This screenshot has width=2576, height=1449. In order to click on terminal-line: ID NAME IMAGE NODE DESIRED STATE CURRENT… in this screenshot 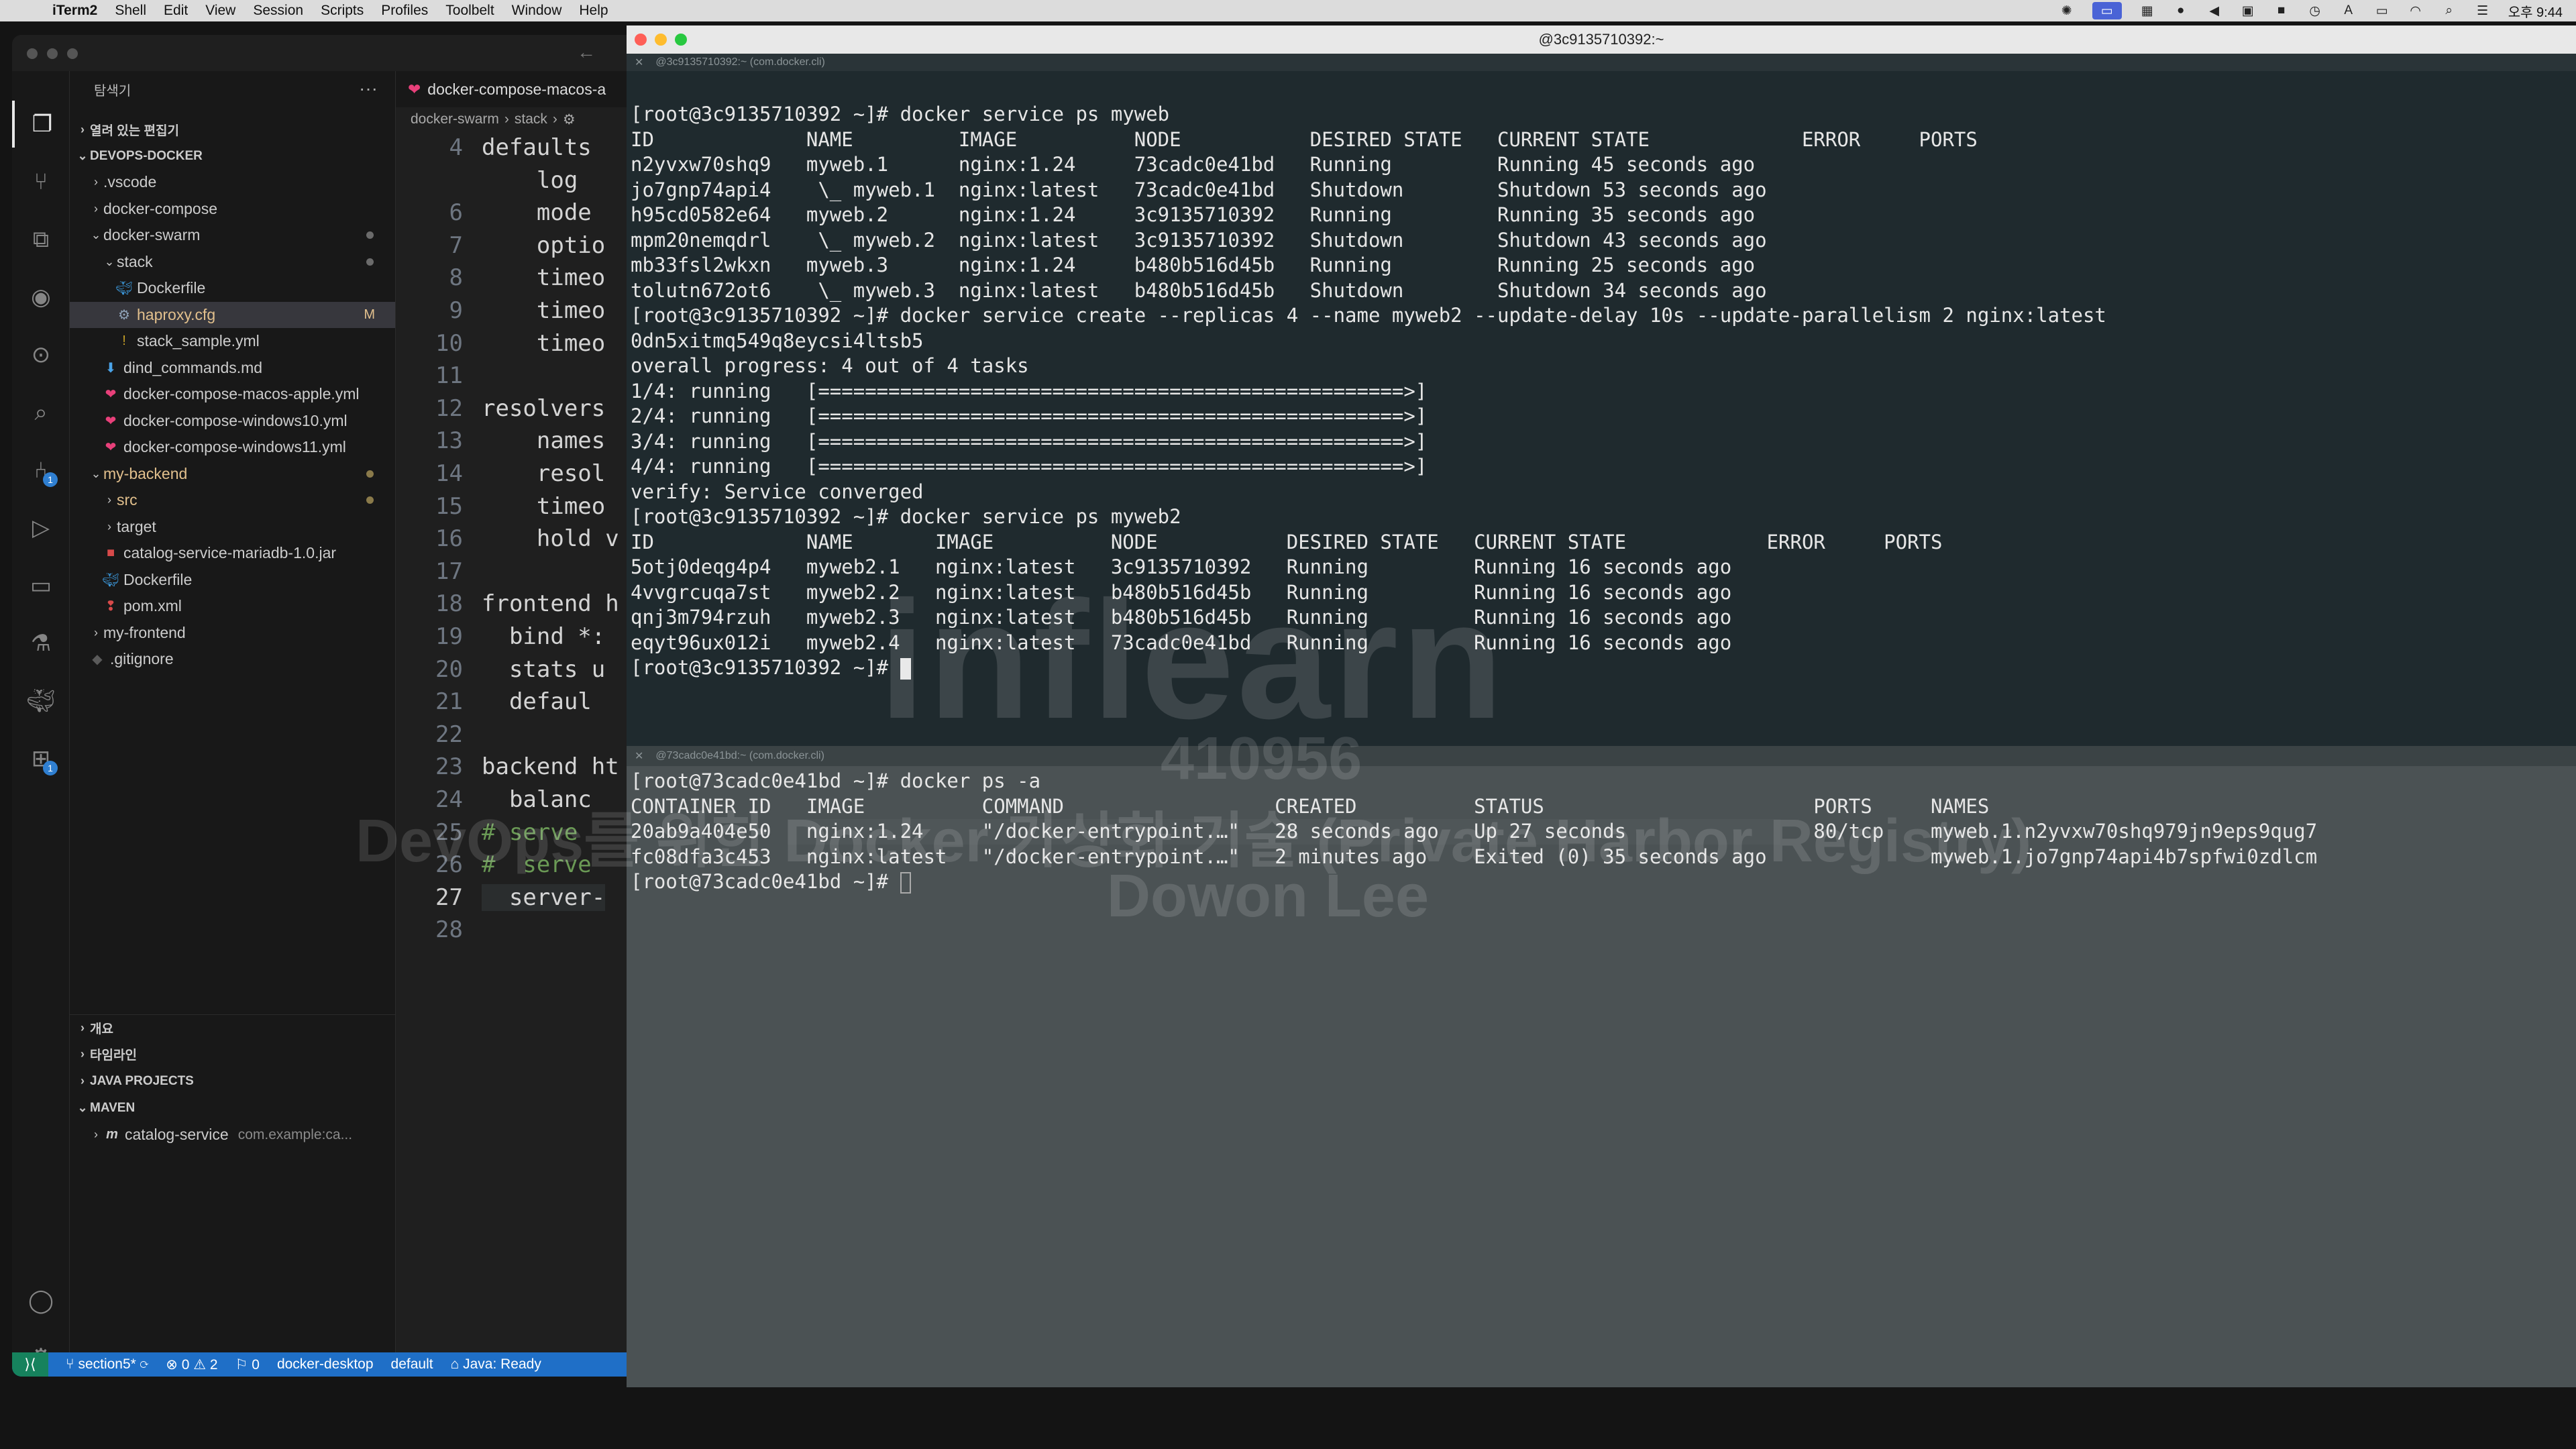, I will do `click(1287, 541)`.